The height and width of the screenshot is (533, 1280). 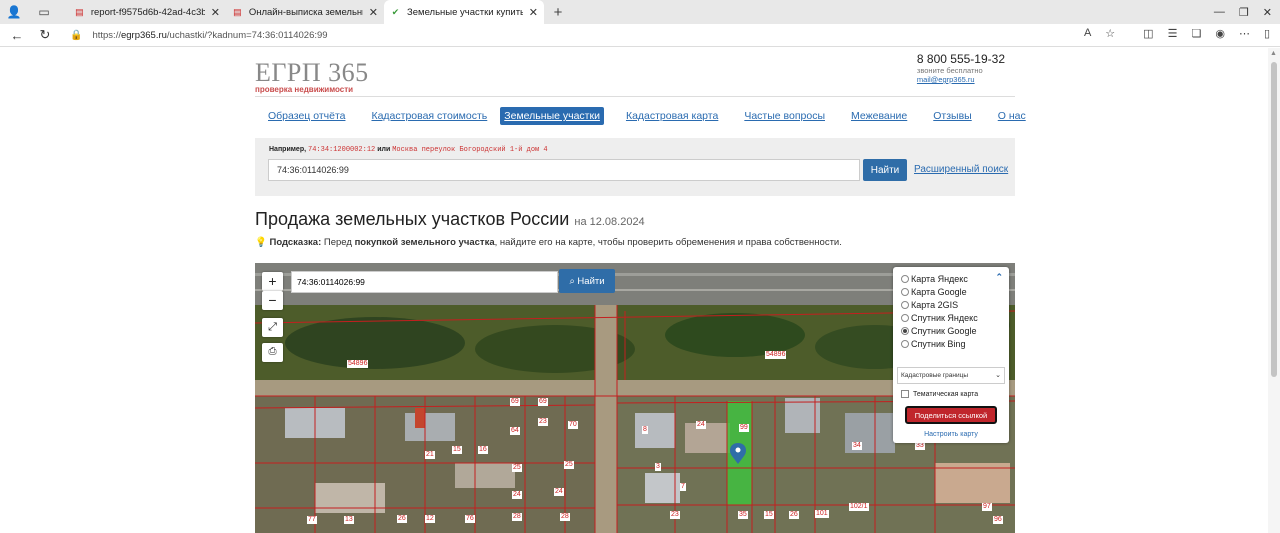 What do you see at coordinates (45, 35) in the screenshot?
I see `reload-icon: ↻` at bounding box center [45, 35].